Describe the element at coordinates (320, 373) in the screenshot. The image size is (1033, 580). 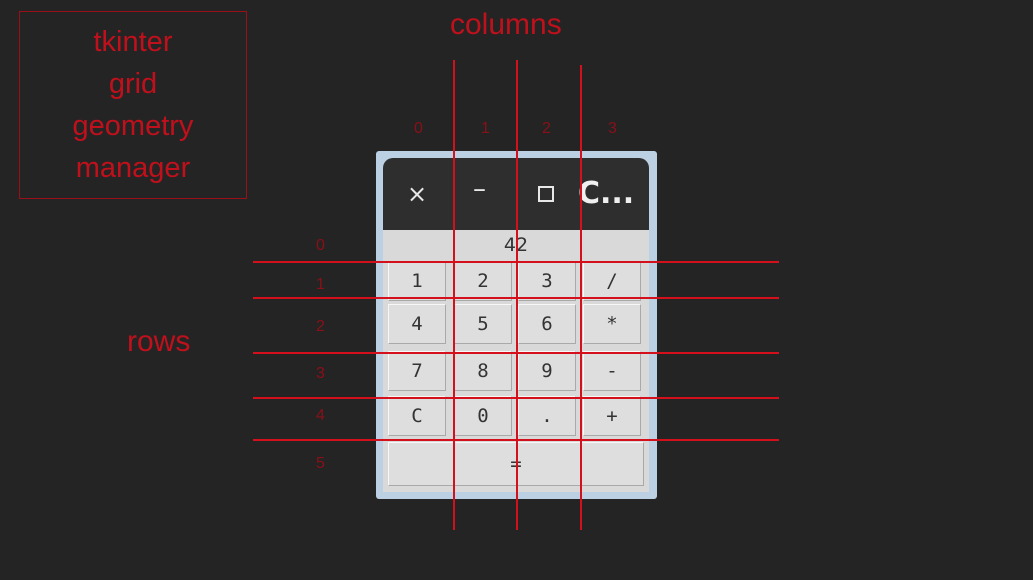
I see `row-index: 3` at that location.